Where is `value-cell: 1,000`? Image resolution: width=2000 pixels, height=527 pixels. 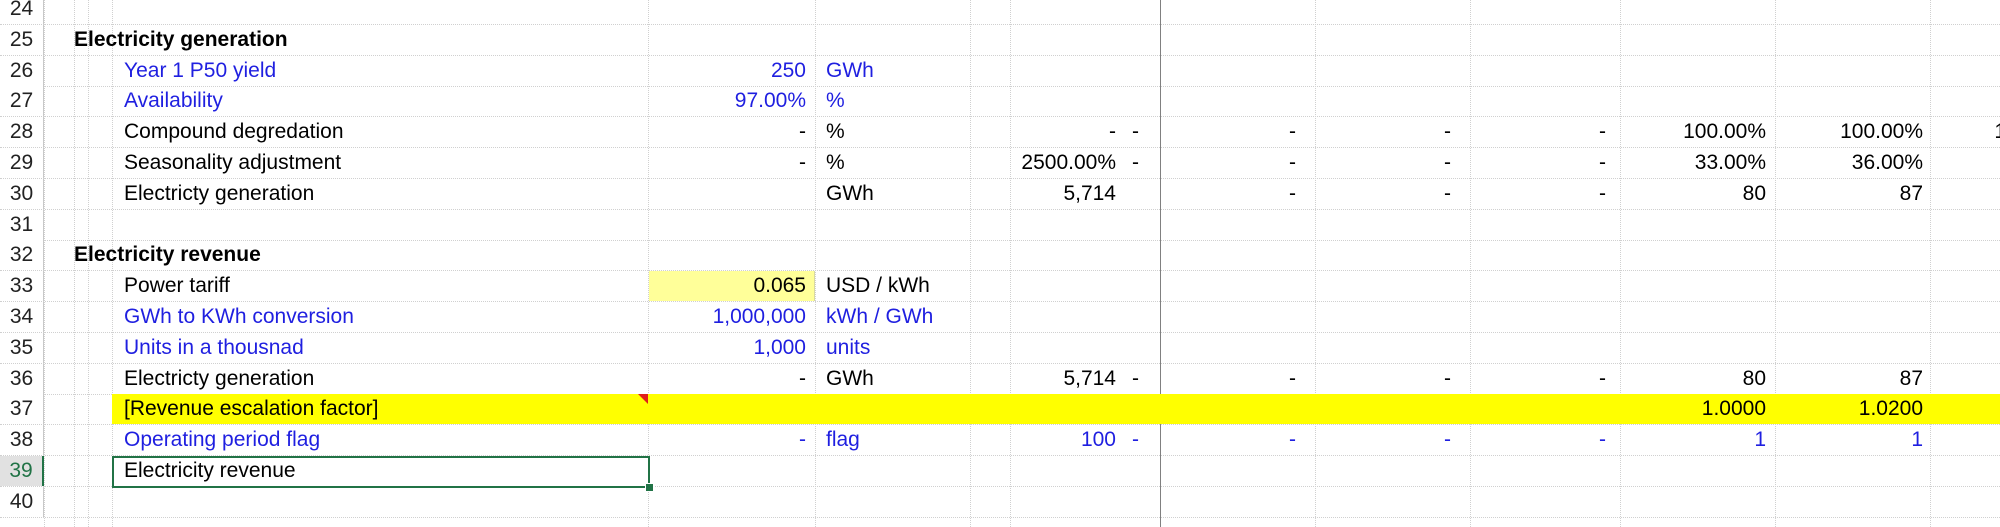 value-cell: 1,000 is located at coordinates (779, 347).